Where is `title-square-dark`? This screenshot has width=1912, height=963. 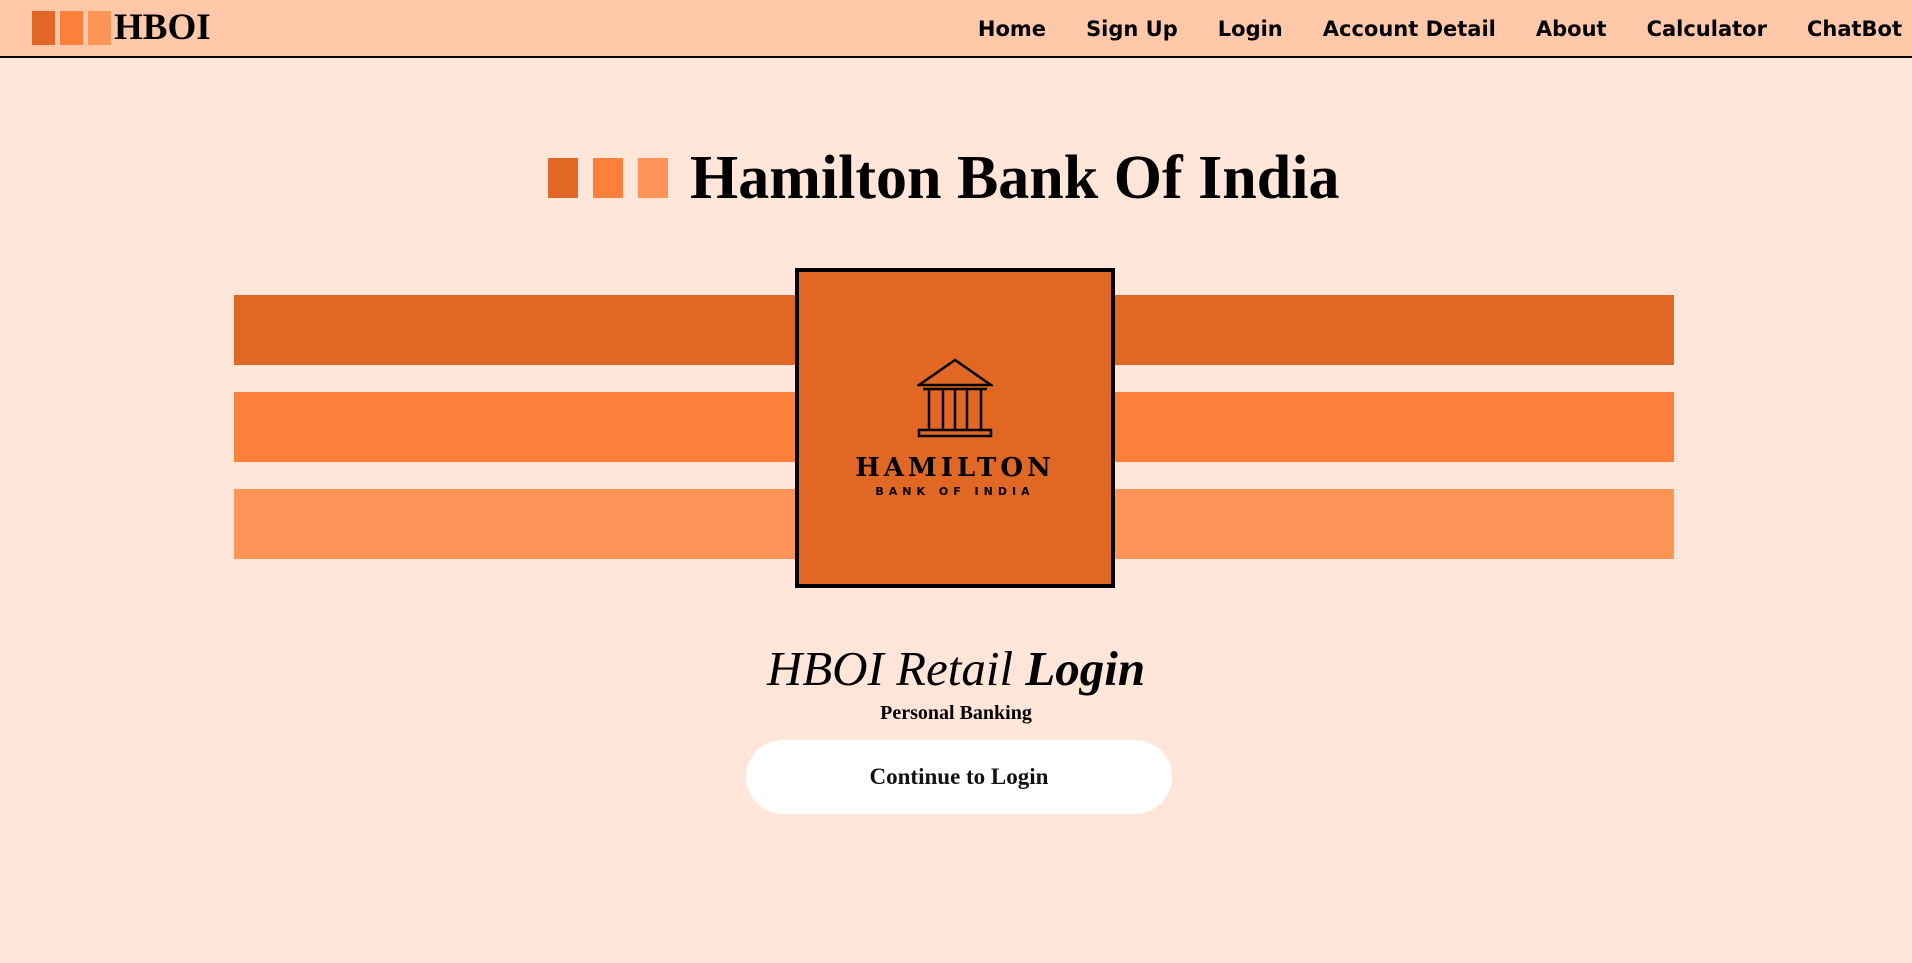
title-square-dark is located at coordinates (563, 178).